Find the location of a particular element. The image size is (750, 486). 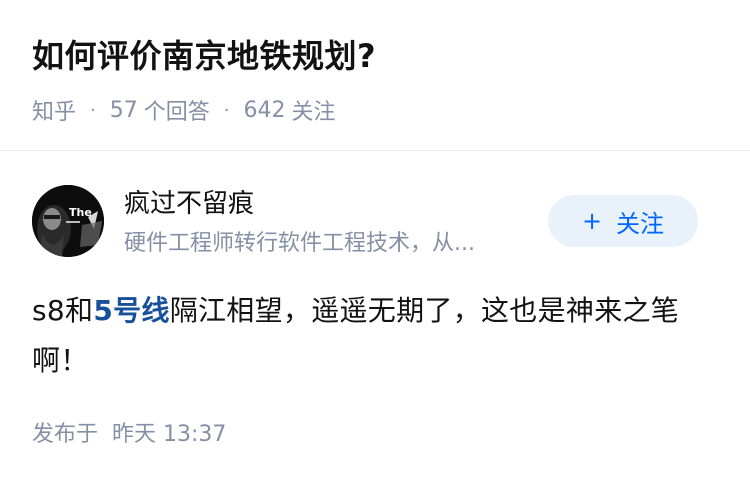

avatar: The is located at coordinates (68, 221).